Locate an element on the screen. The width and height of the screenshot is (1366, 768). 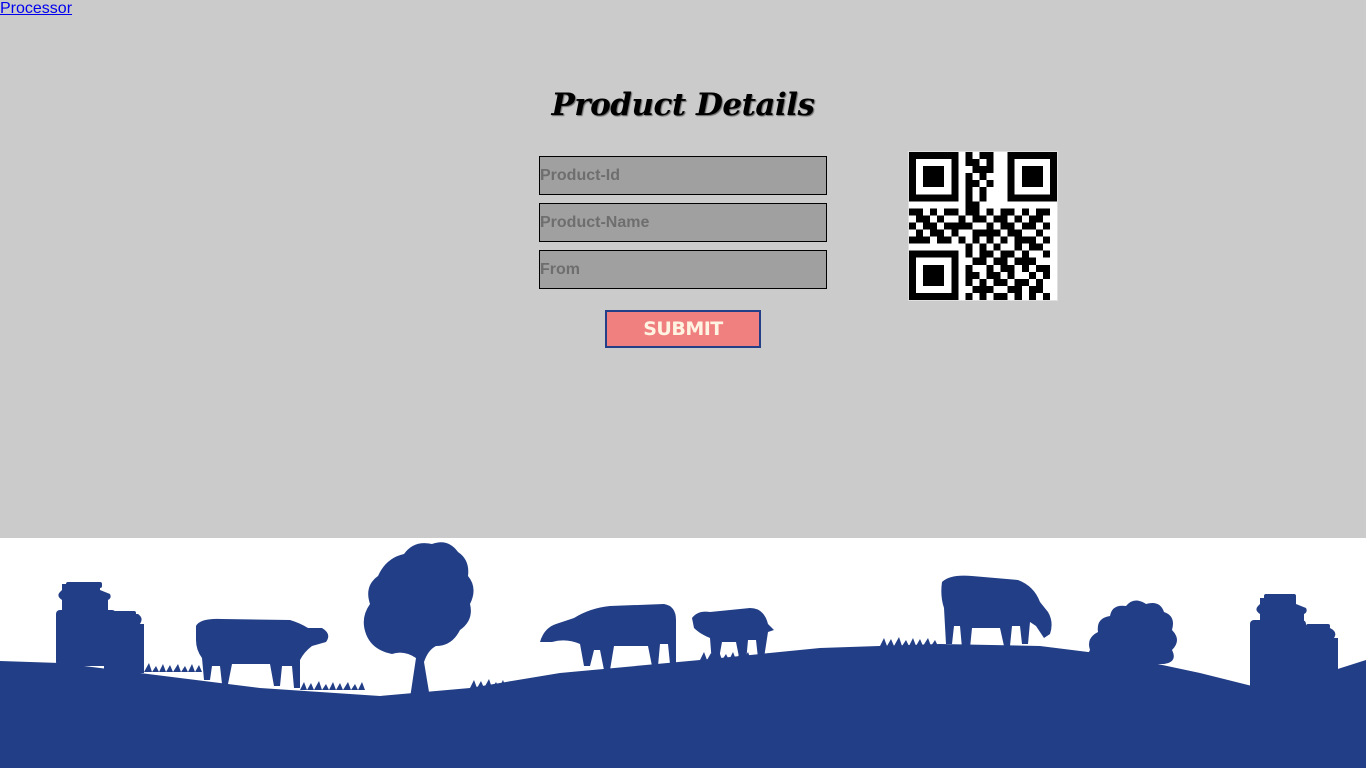
product-name-input is located at coordinates (683, 222).